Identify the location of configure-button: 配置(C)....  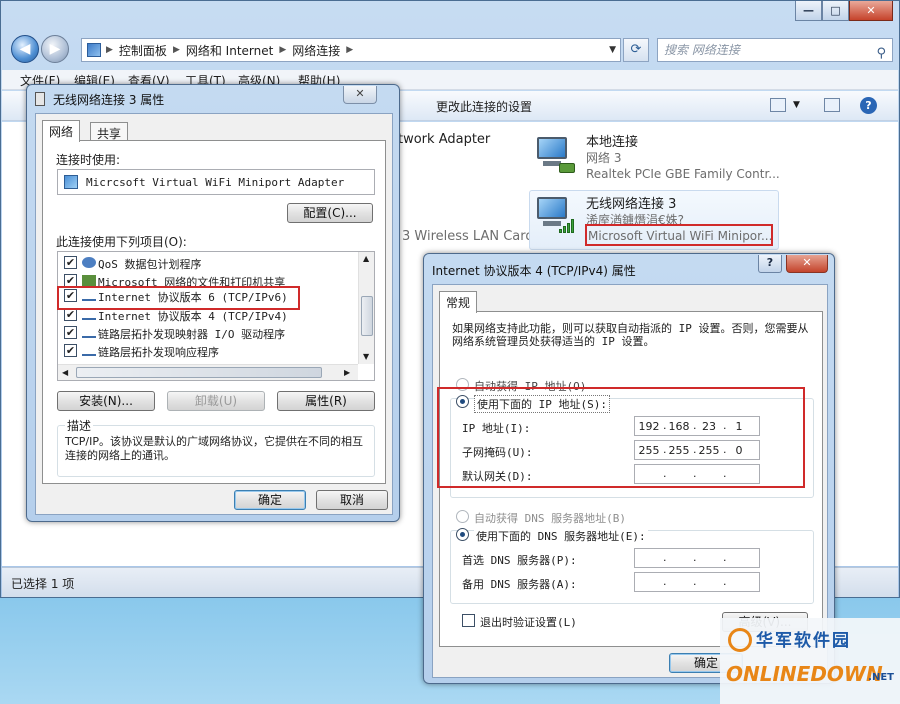
(330, 213).